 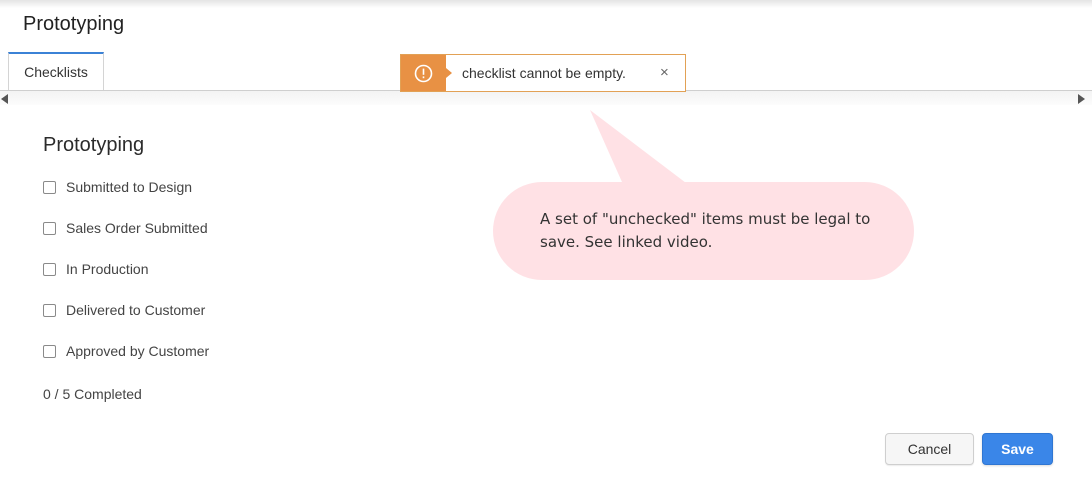 What do you see at coordinates (1017, 449) in the screenshot?
I see `save-button: Save` at bounding box center [1017, 449].